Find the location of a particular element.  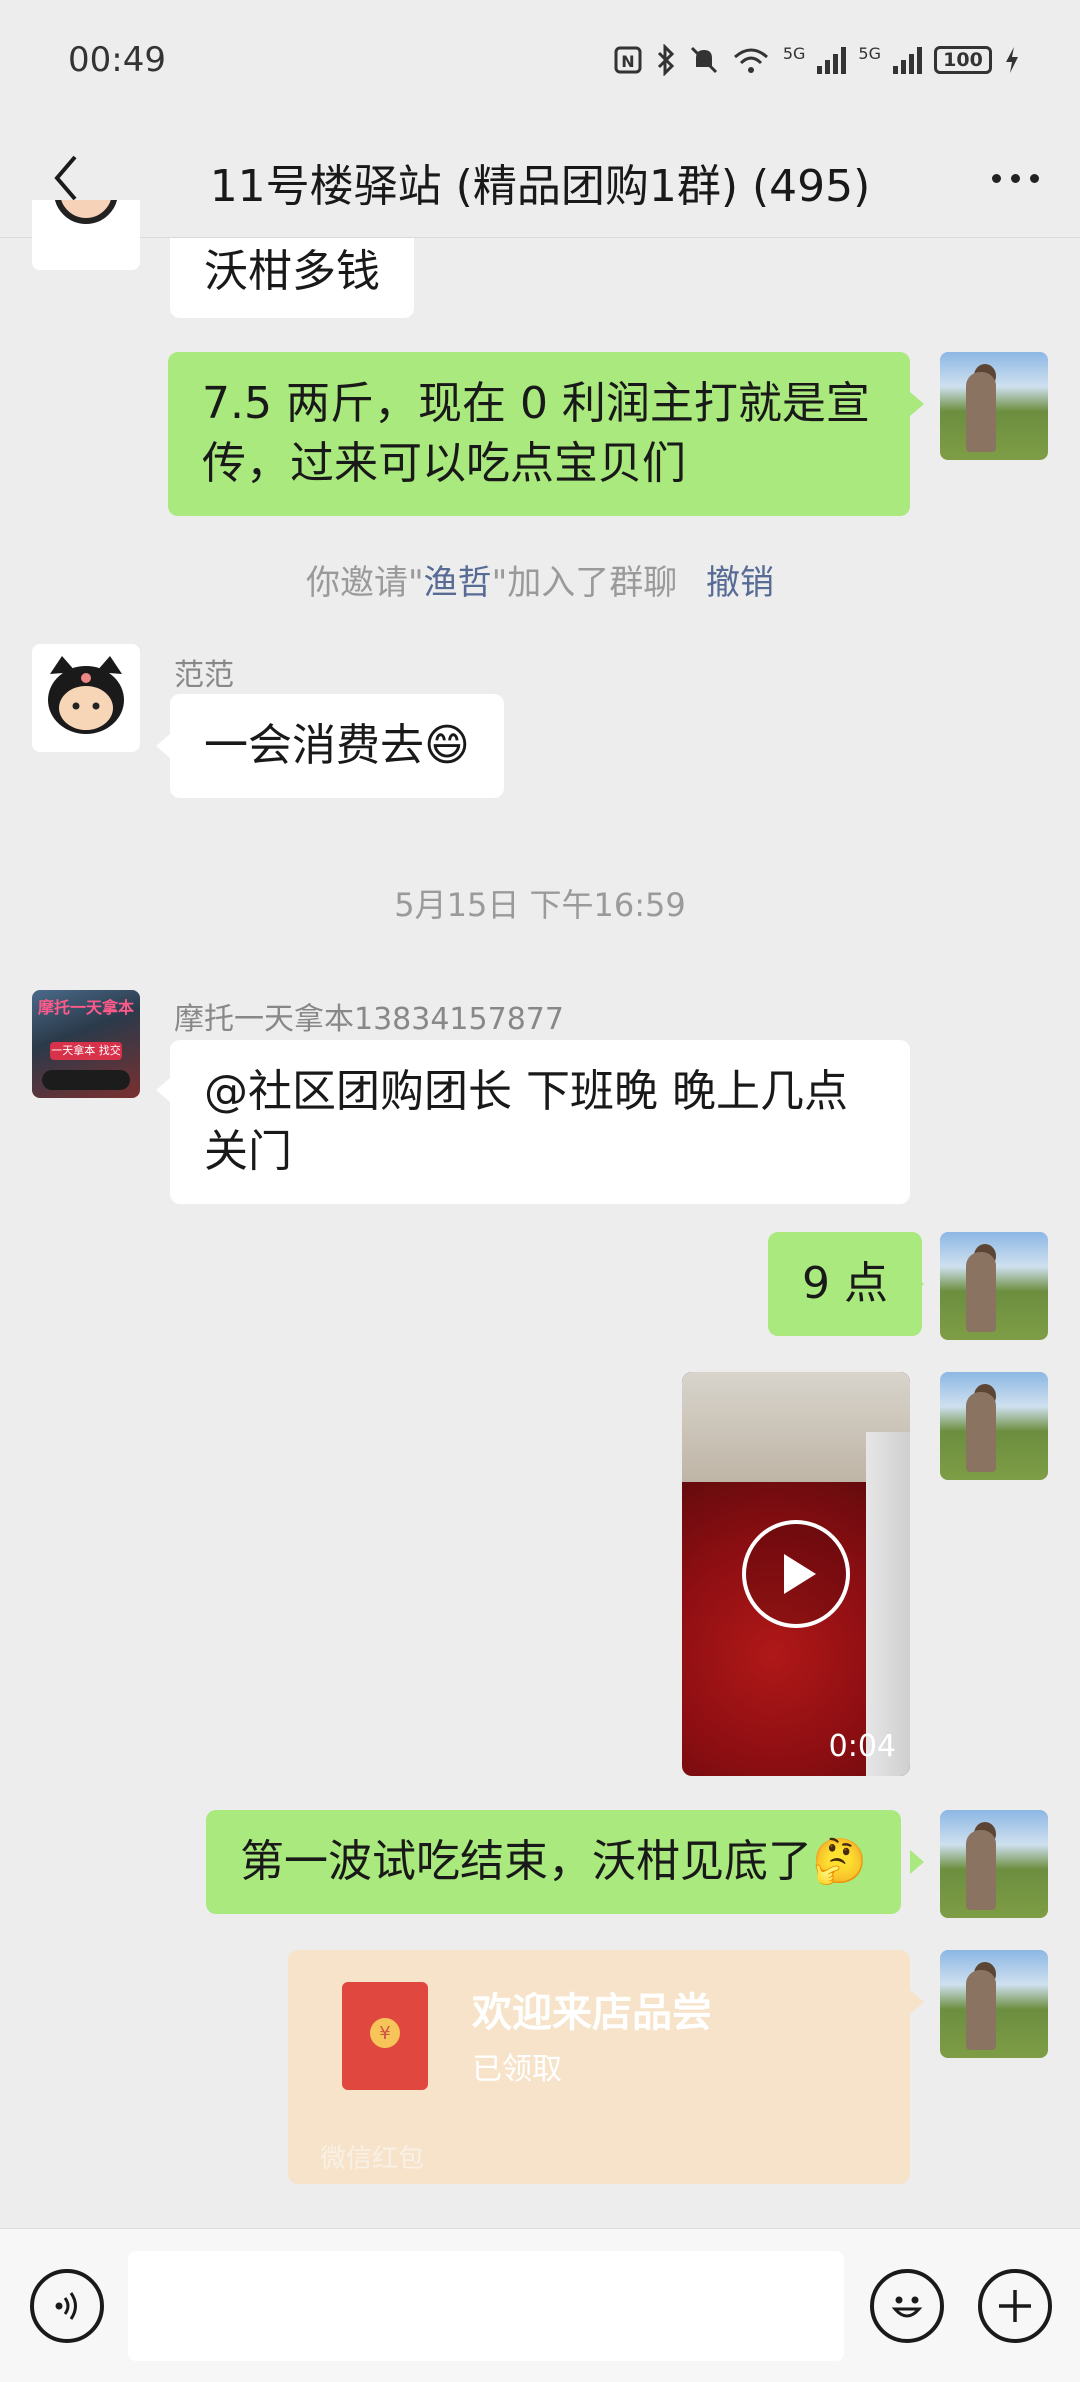

more-actions-button is located at coordinates (1015, 2306).